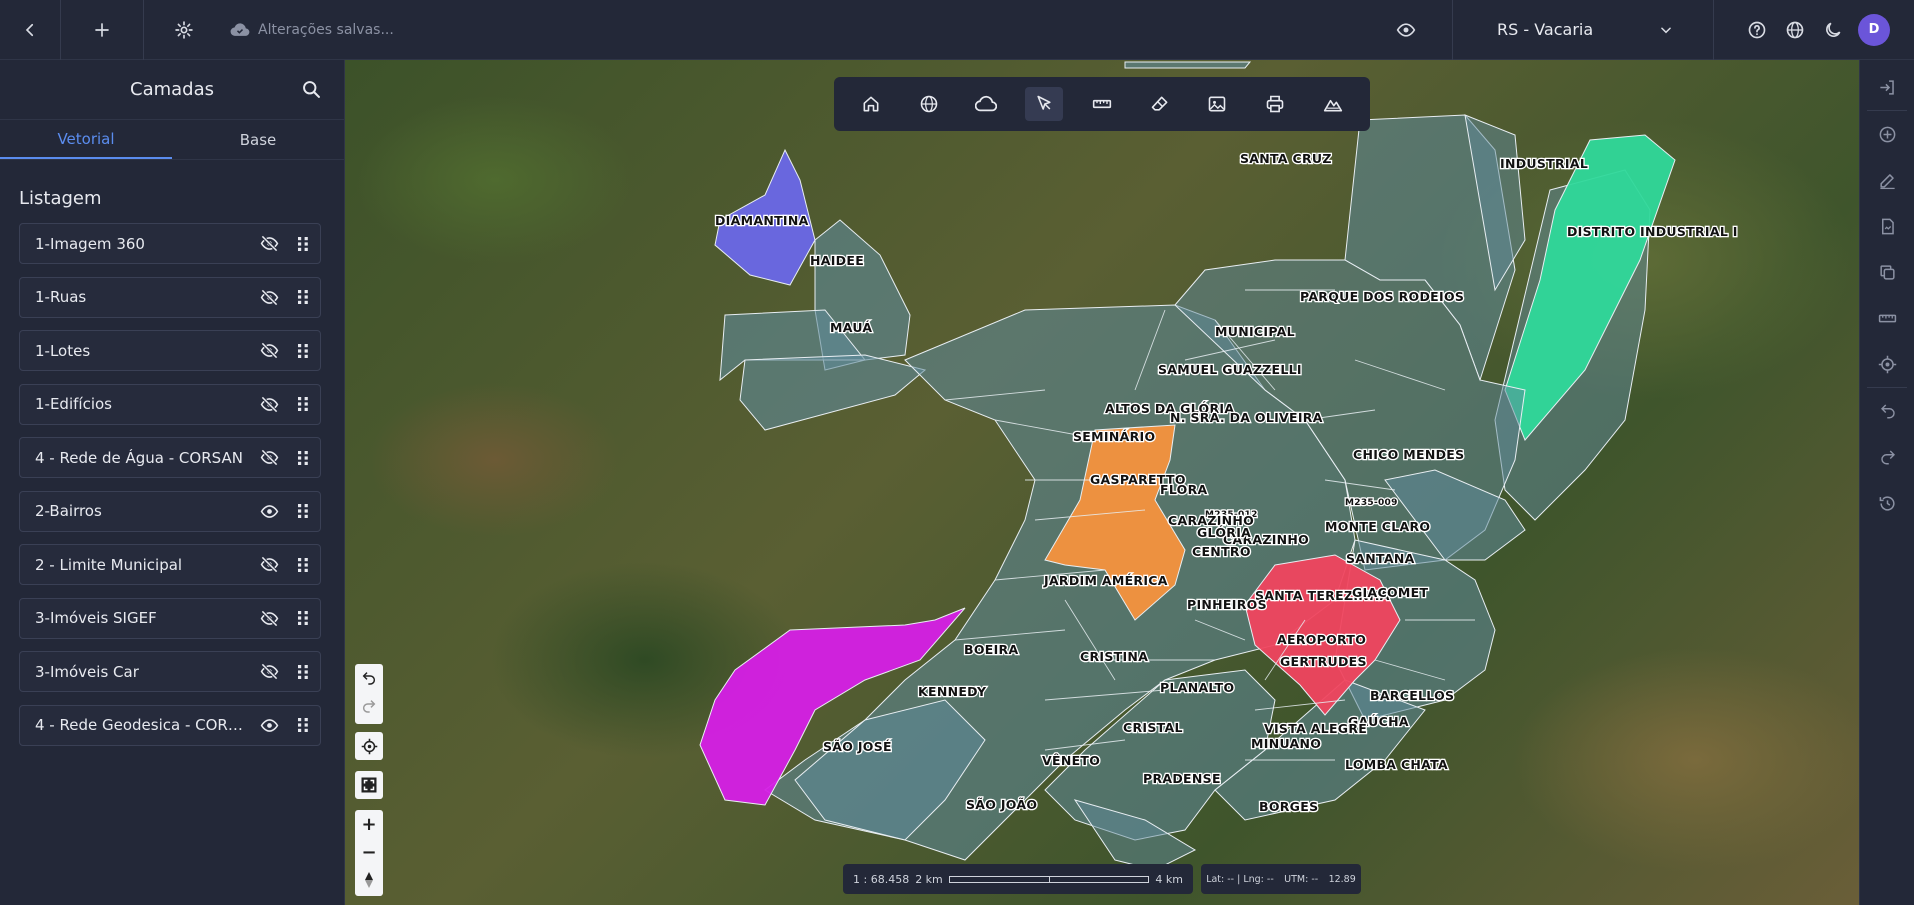  What do you see at coordinates (1114, 656) in the screenshot?
I see `neighborhood-label: CRISTINA` at bounding box center [1114, 656].